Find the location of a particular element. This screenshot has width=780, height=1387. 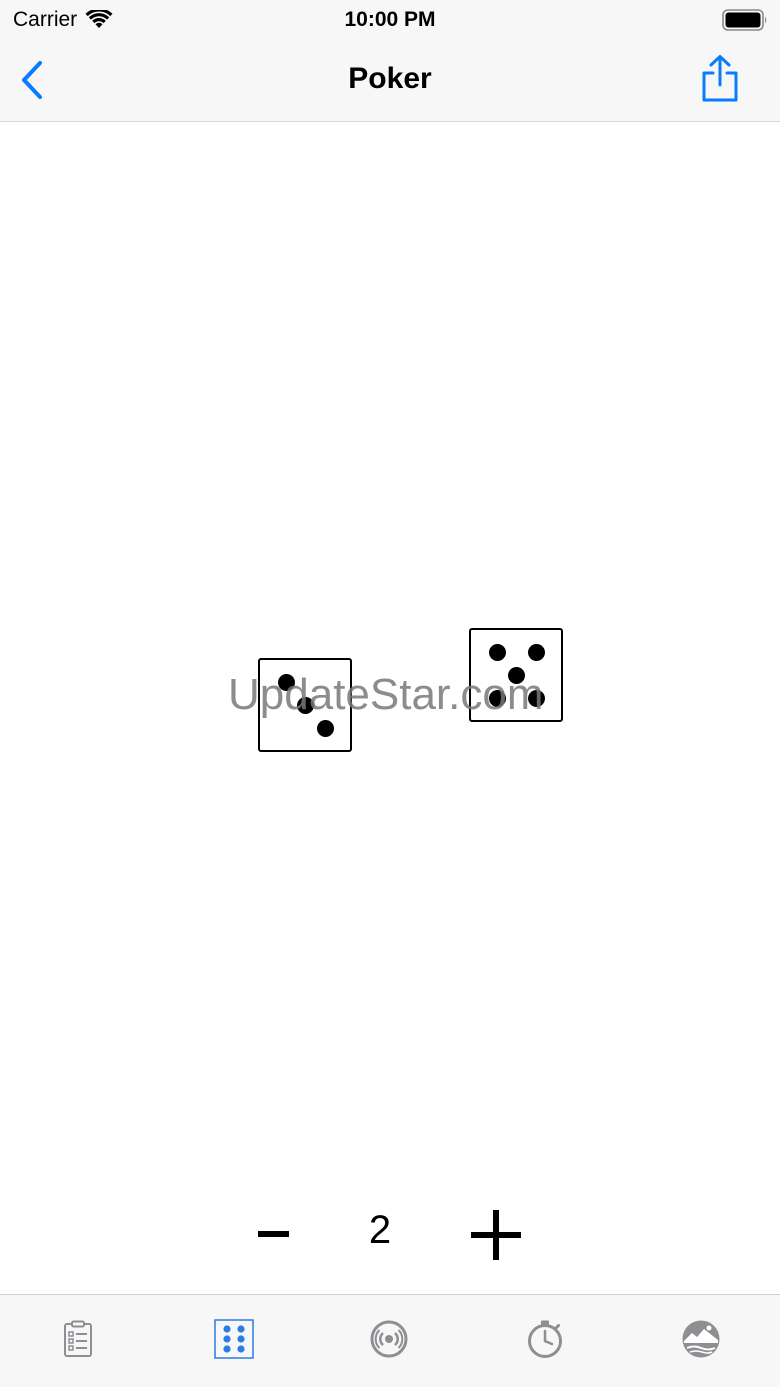

tab-bar is located at coordinates (390, 1340).